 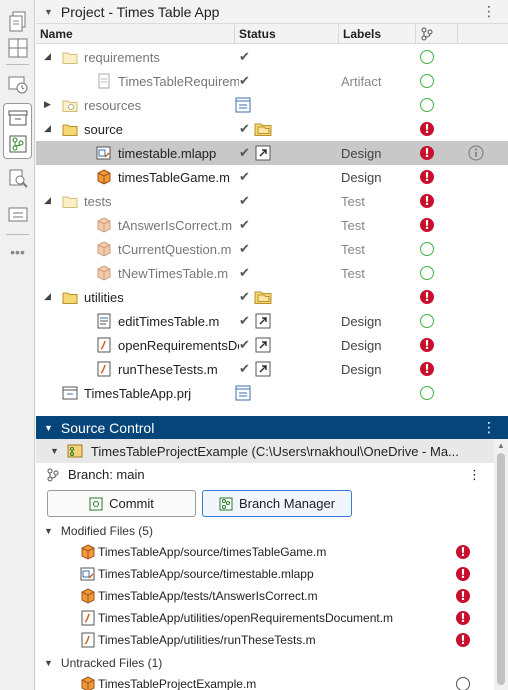 I want to click on column-labels: Labels, so click(x=377, y=33).